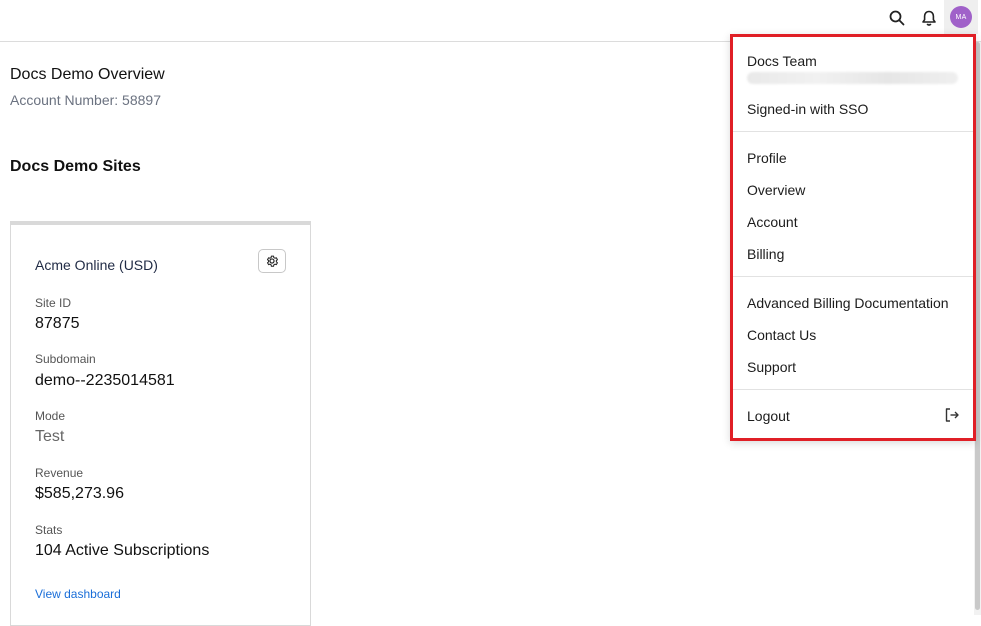 This screenshot has width=981, height=626. I want to click on page-title: Docs Demo Overview, so click(87, 74).